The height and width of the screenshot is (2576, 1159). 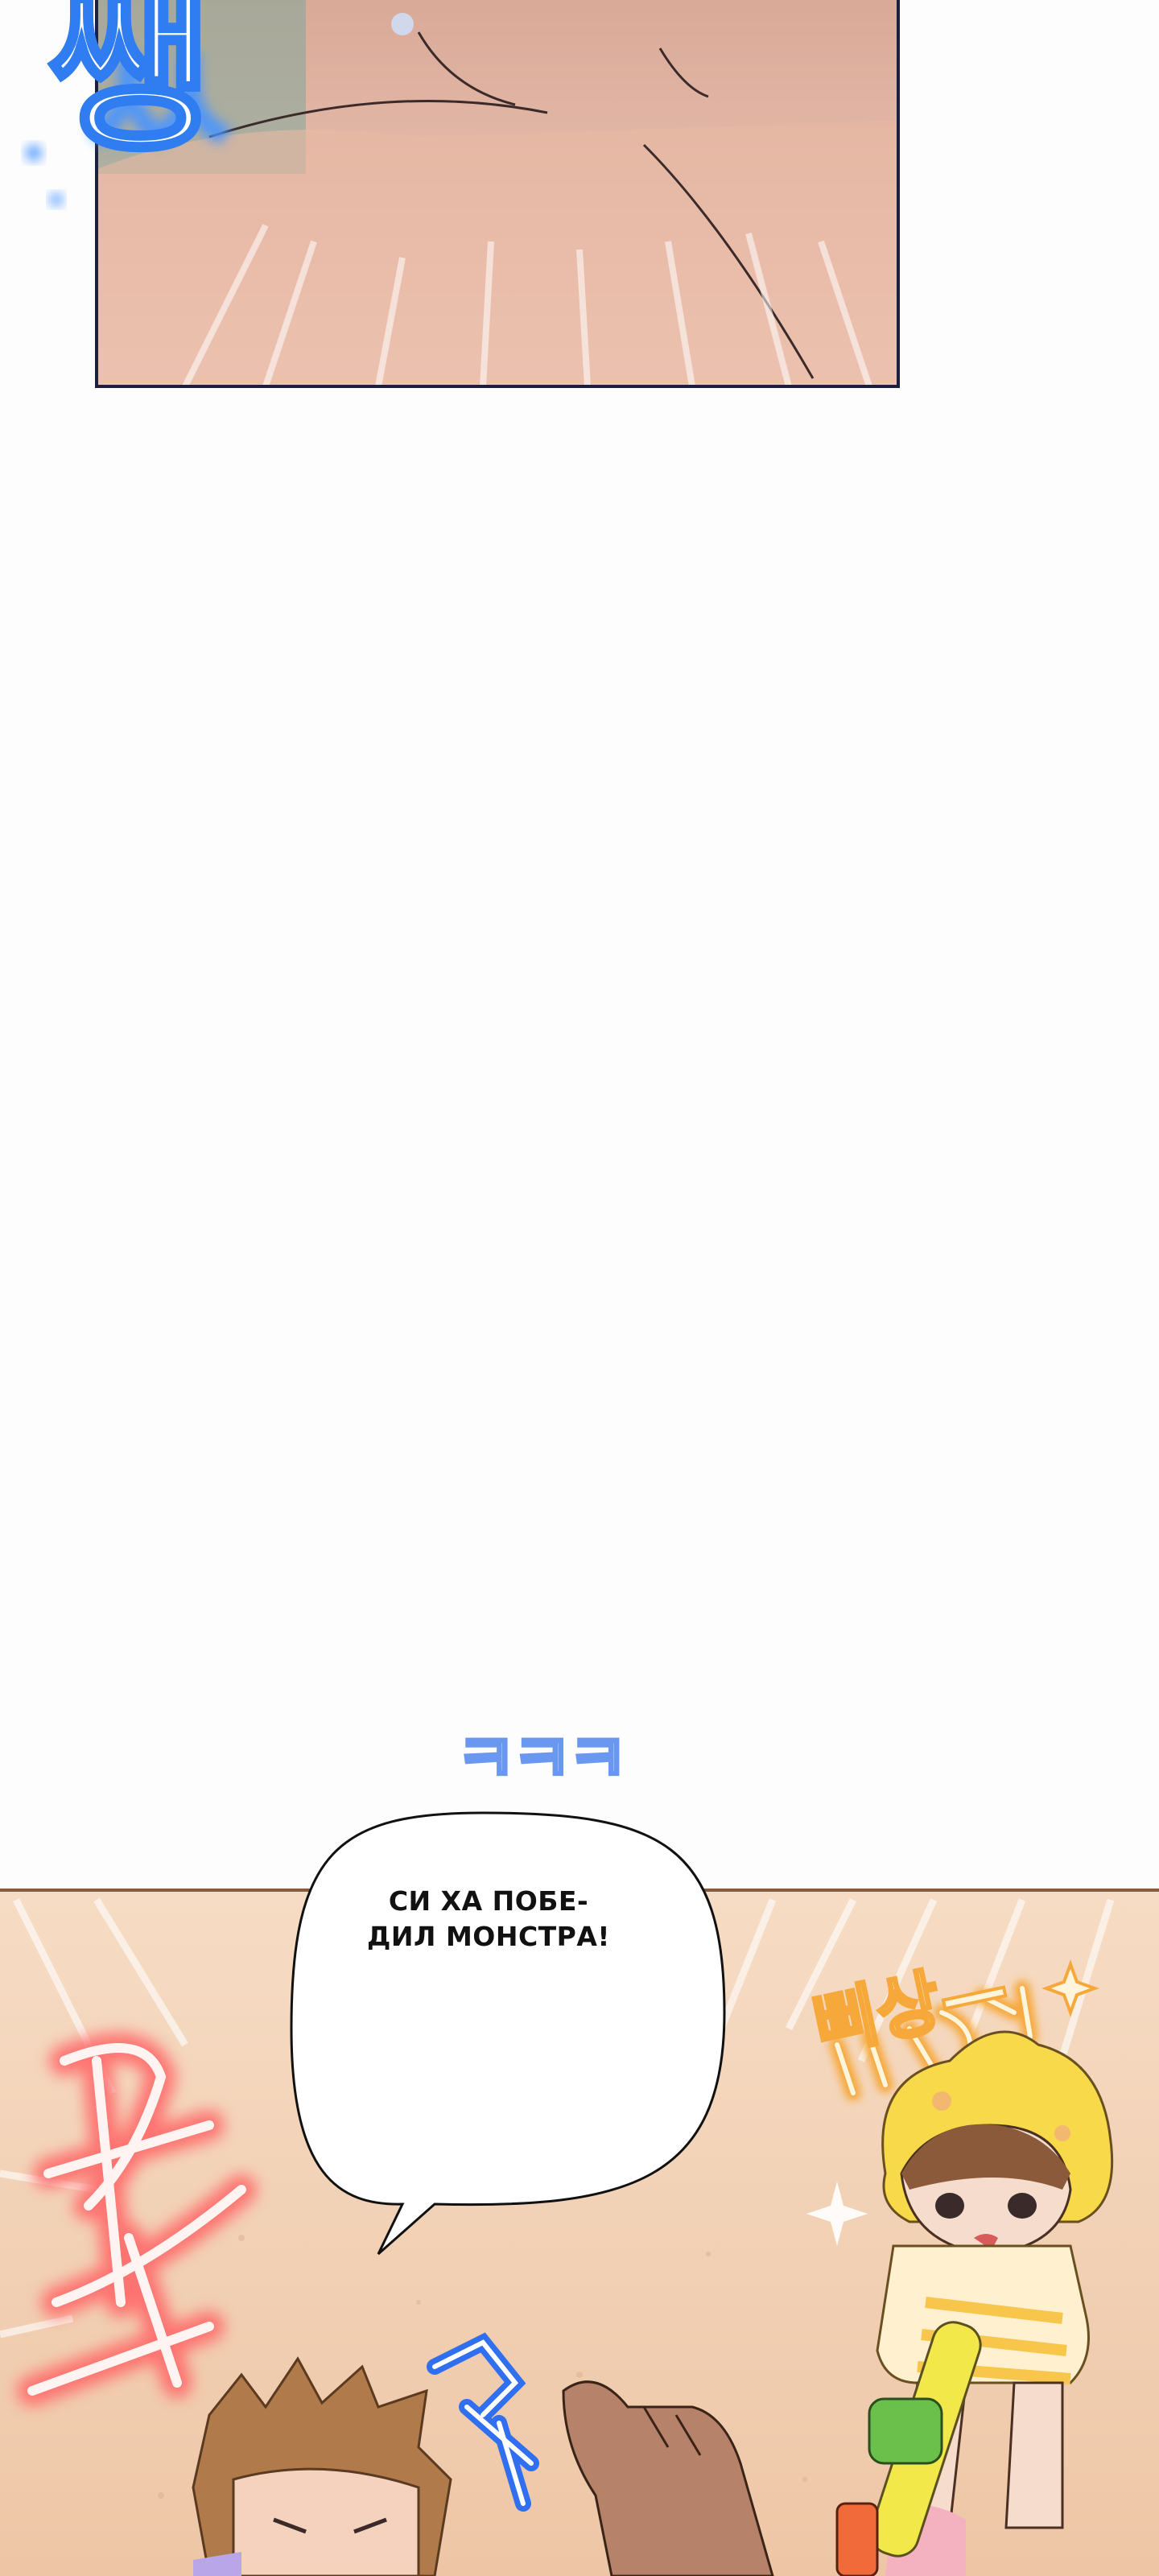 I want to click on girl-eye-right, so click(x=1022, y=2206).